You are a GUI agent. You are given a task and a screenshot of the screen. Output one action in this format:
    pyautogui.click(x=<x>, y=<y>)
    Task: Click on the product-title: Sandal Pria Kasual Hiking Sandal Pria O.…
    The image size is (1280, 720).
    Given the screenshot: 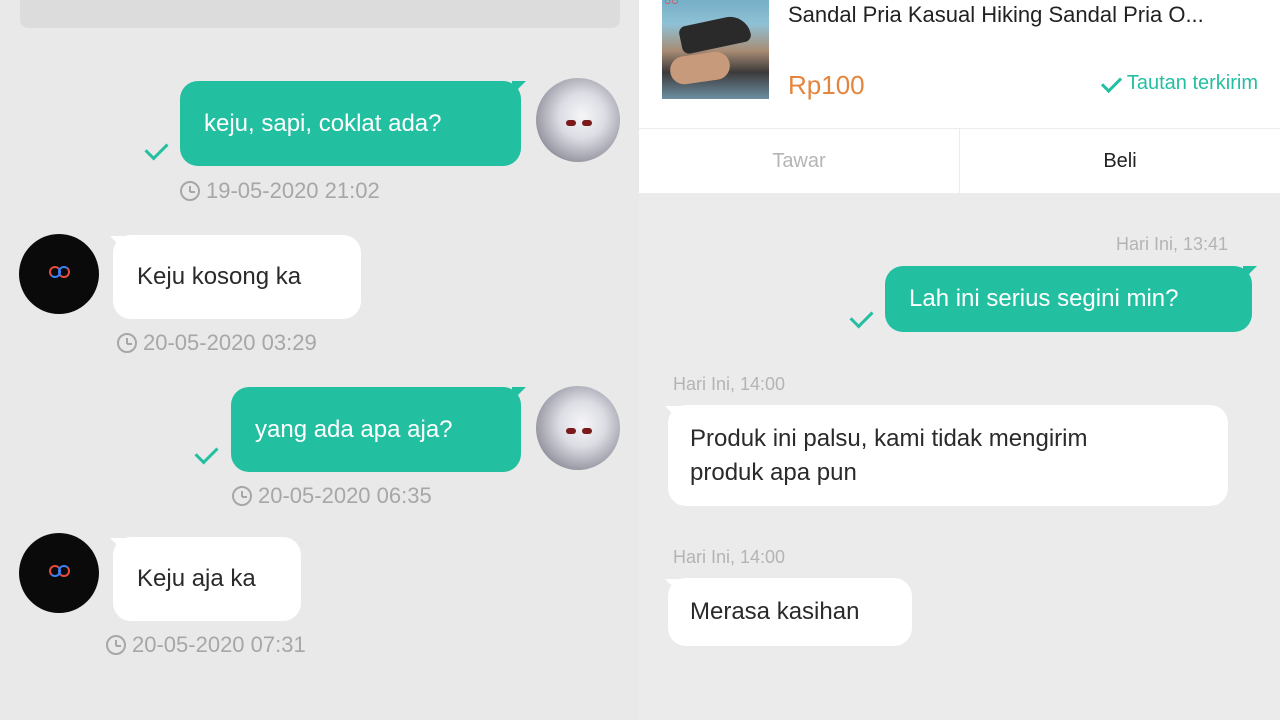 What is the action you would take?
    pyautogui.click(x=996, y=15)
    